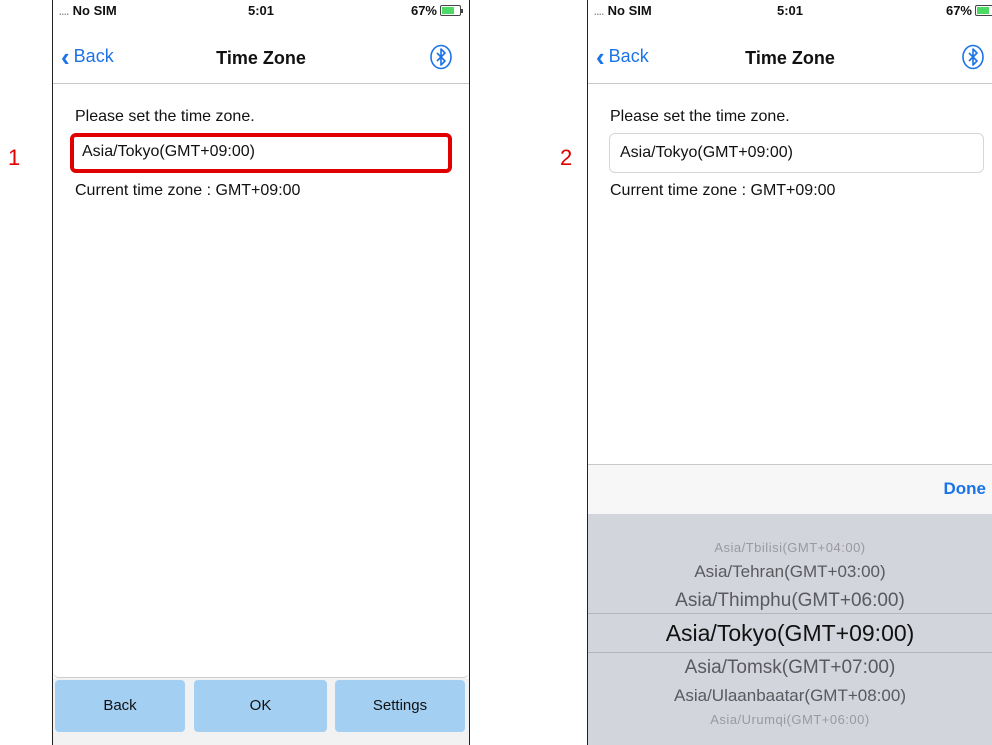 This screenshot has height=745, width=992. Describe the element at coordinates (566, 157) in the screenshot. I see `step-number-2: 2` at that location.